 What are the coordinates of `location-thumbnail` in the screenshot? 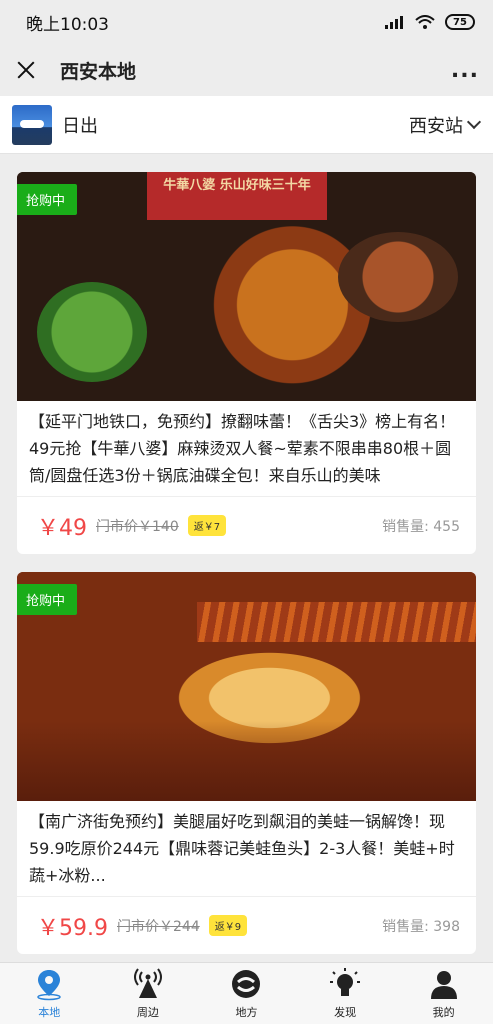 It's located at (32, 124).